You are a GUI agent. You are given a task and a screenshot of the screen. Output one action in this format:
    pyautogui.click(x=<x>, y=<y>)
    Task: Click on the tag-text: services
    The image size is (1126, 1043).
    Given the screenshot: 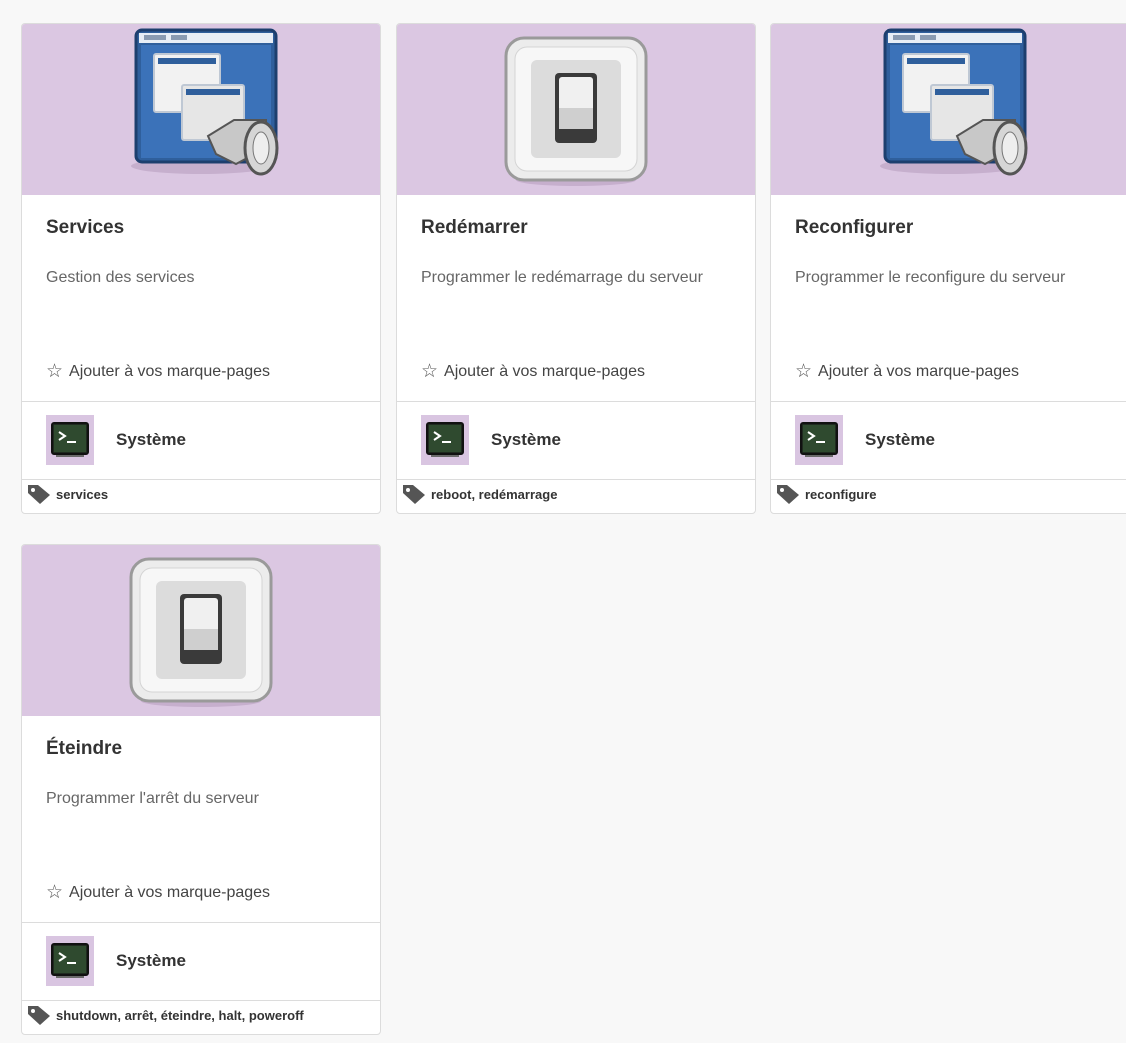 What is the action you would take?
    pyautogui.click(x=82, y=494)
    